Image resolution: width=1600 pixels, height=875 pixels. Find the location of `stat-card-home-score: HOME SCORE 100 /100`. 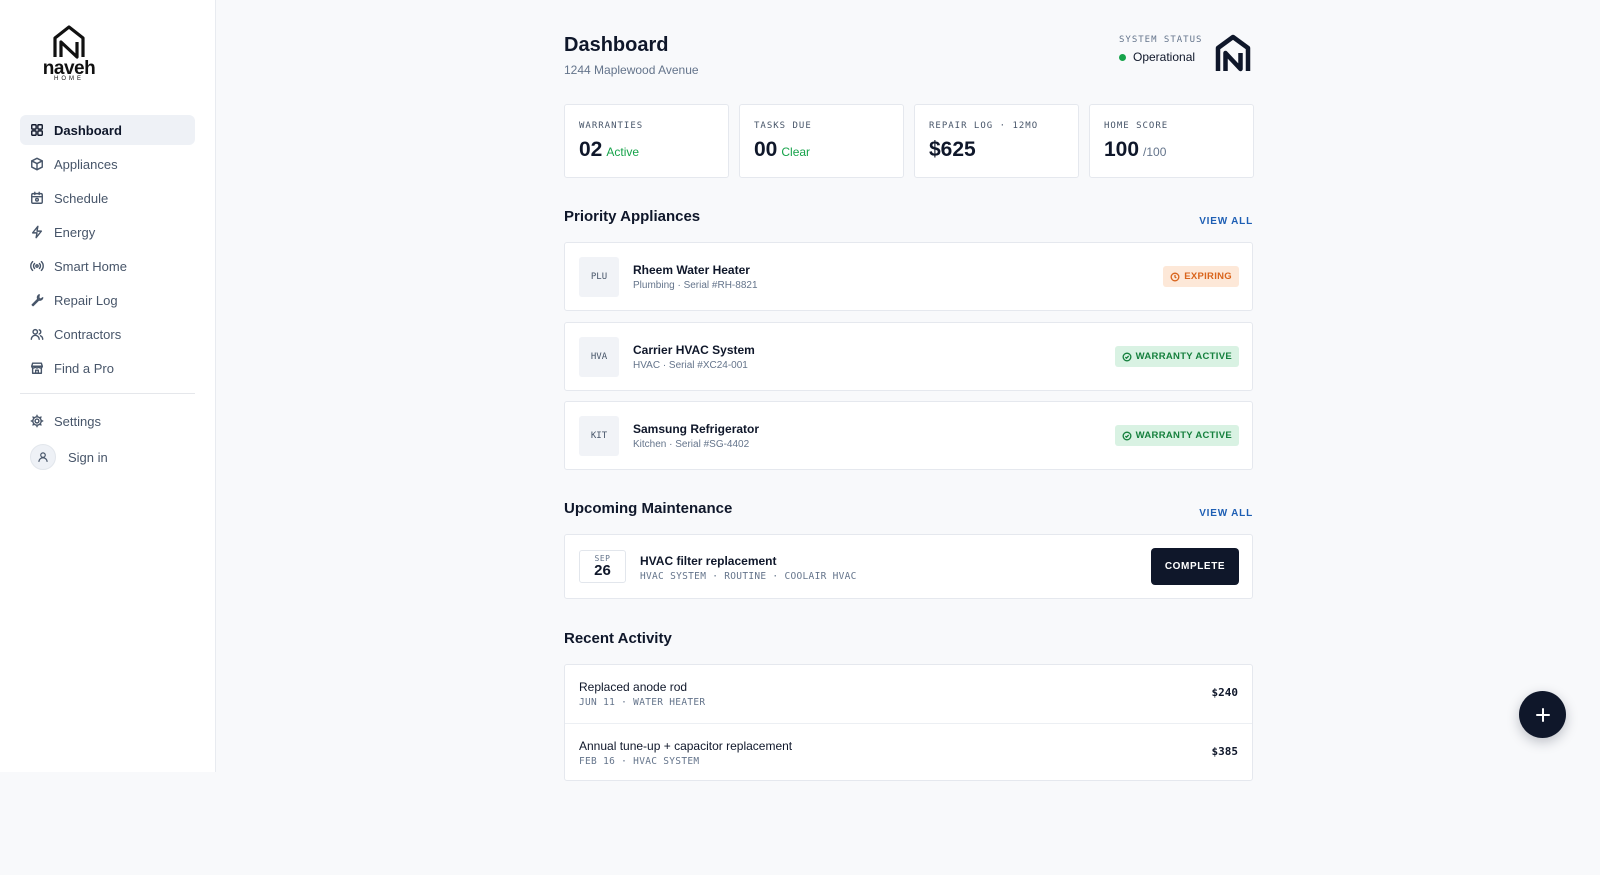

stat-card-home-score: HOME SCORE 100 /100 is located at coordinates (1171, 141).